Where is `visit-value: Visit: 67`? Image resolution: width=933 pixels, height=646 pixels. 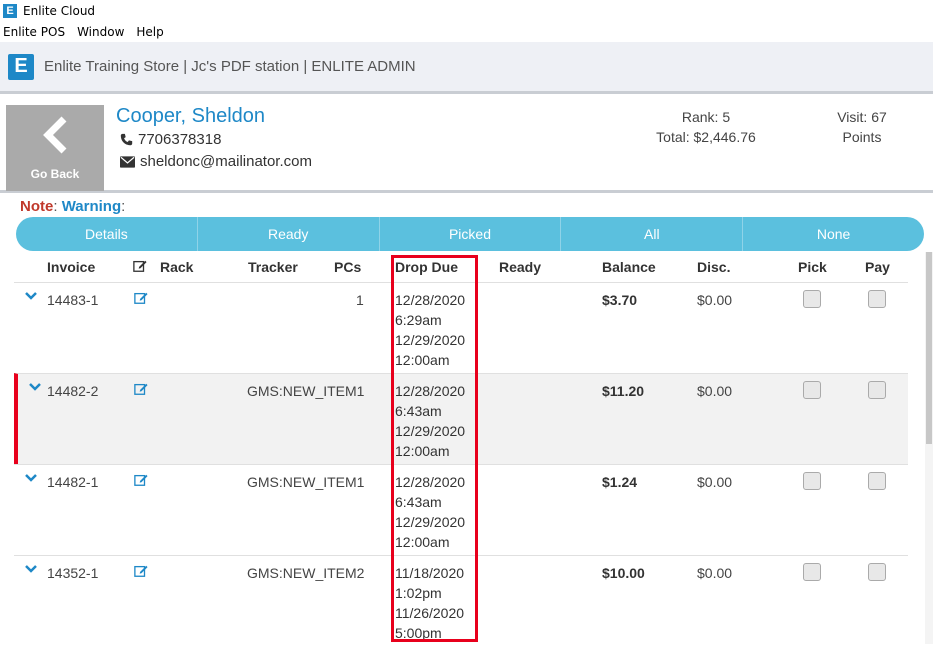
visit-value: Visit: 67 is located at coordinates (862, 117).